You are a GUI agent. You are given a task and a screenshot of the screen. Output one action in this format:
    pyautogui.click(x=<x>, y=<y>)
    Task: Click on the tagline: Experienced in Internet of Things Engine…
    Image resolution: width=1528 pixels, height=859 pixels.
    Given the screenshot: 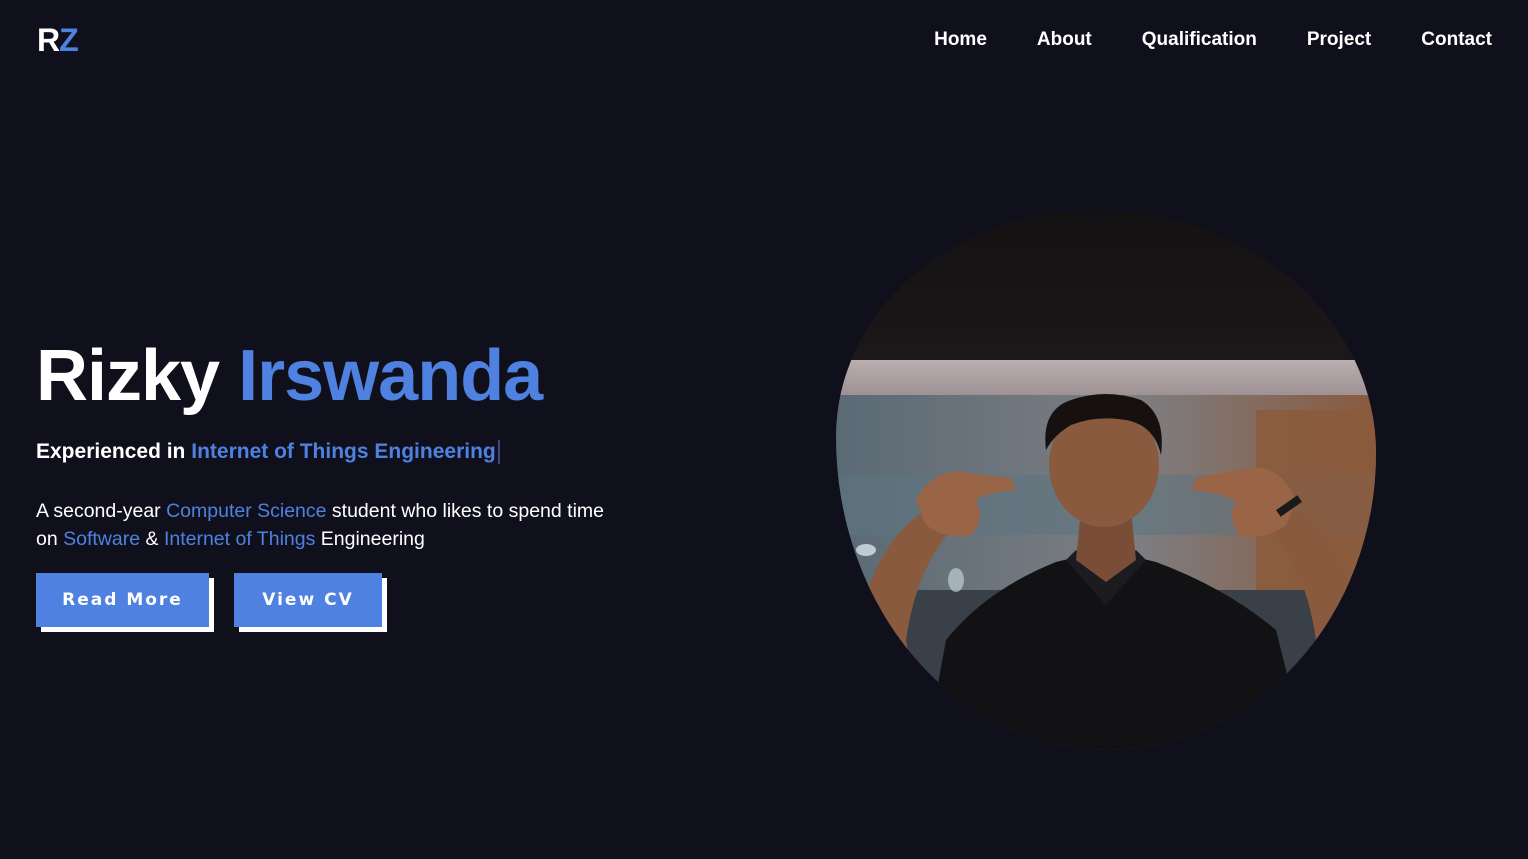 What is the action you would take?
    pyautogui.click(x=268, y=452)
    